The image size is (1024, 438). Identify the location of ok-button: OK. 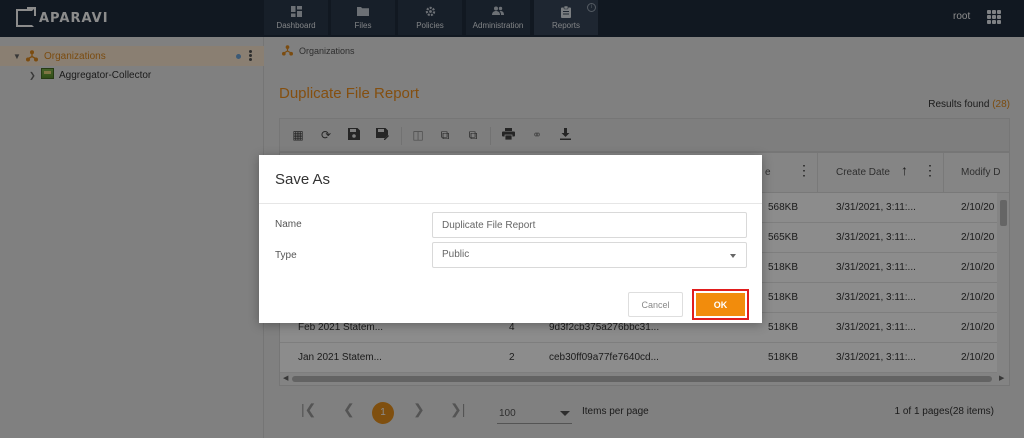
(720, 304).